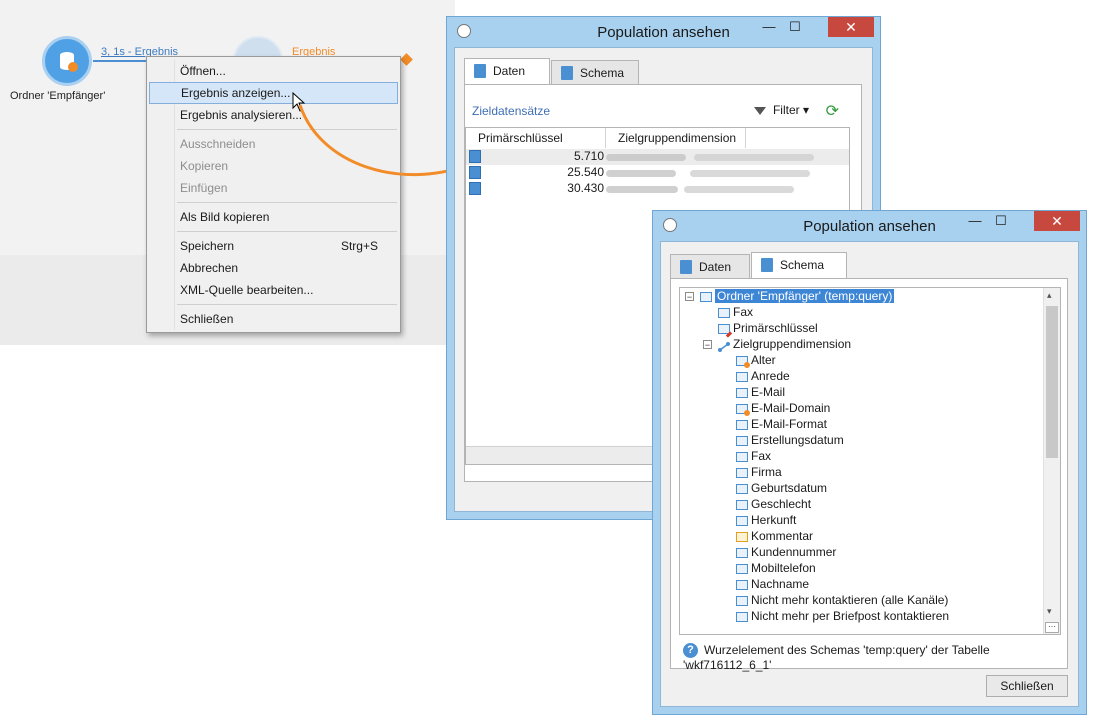  Describe the element at coordinates (842, 616) in the screenshot. I see `tree-node-field: Nicht mehr per Briefpost kontaktieren` at that location.